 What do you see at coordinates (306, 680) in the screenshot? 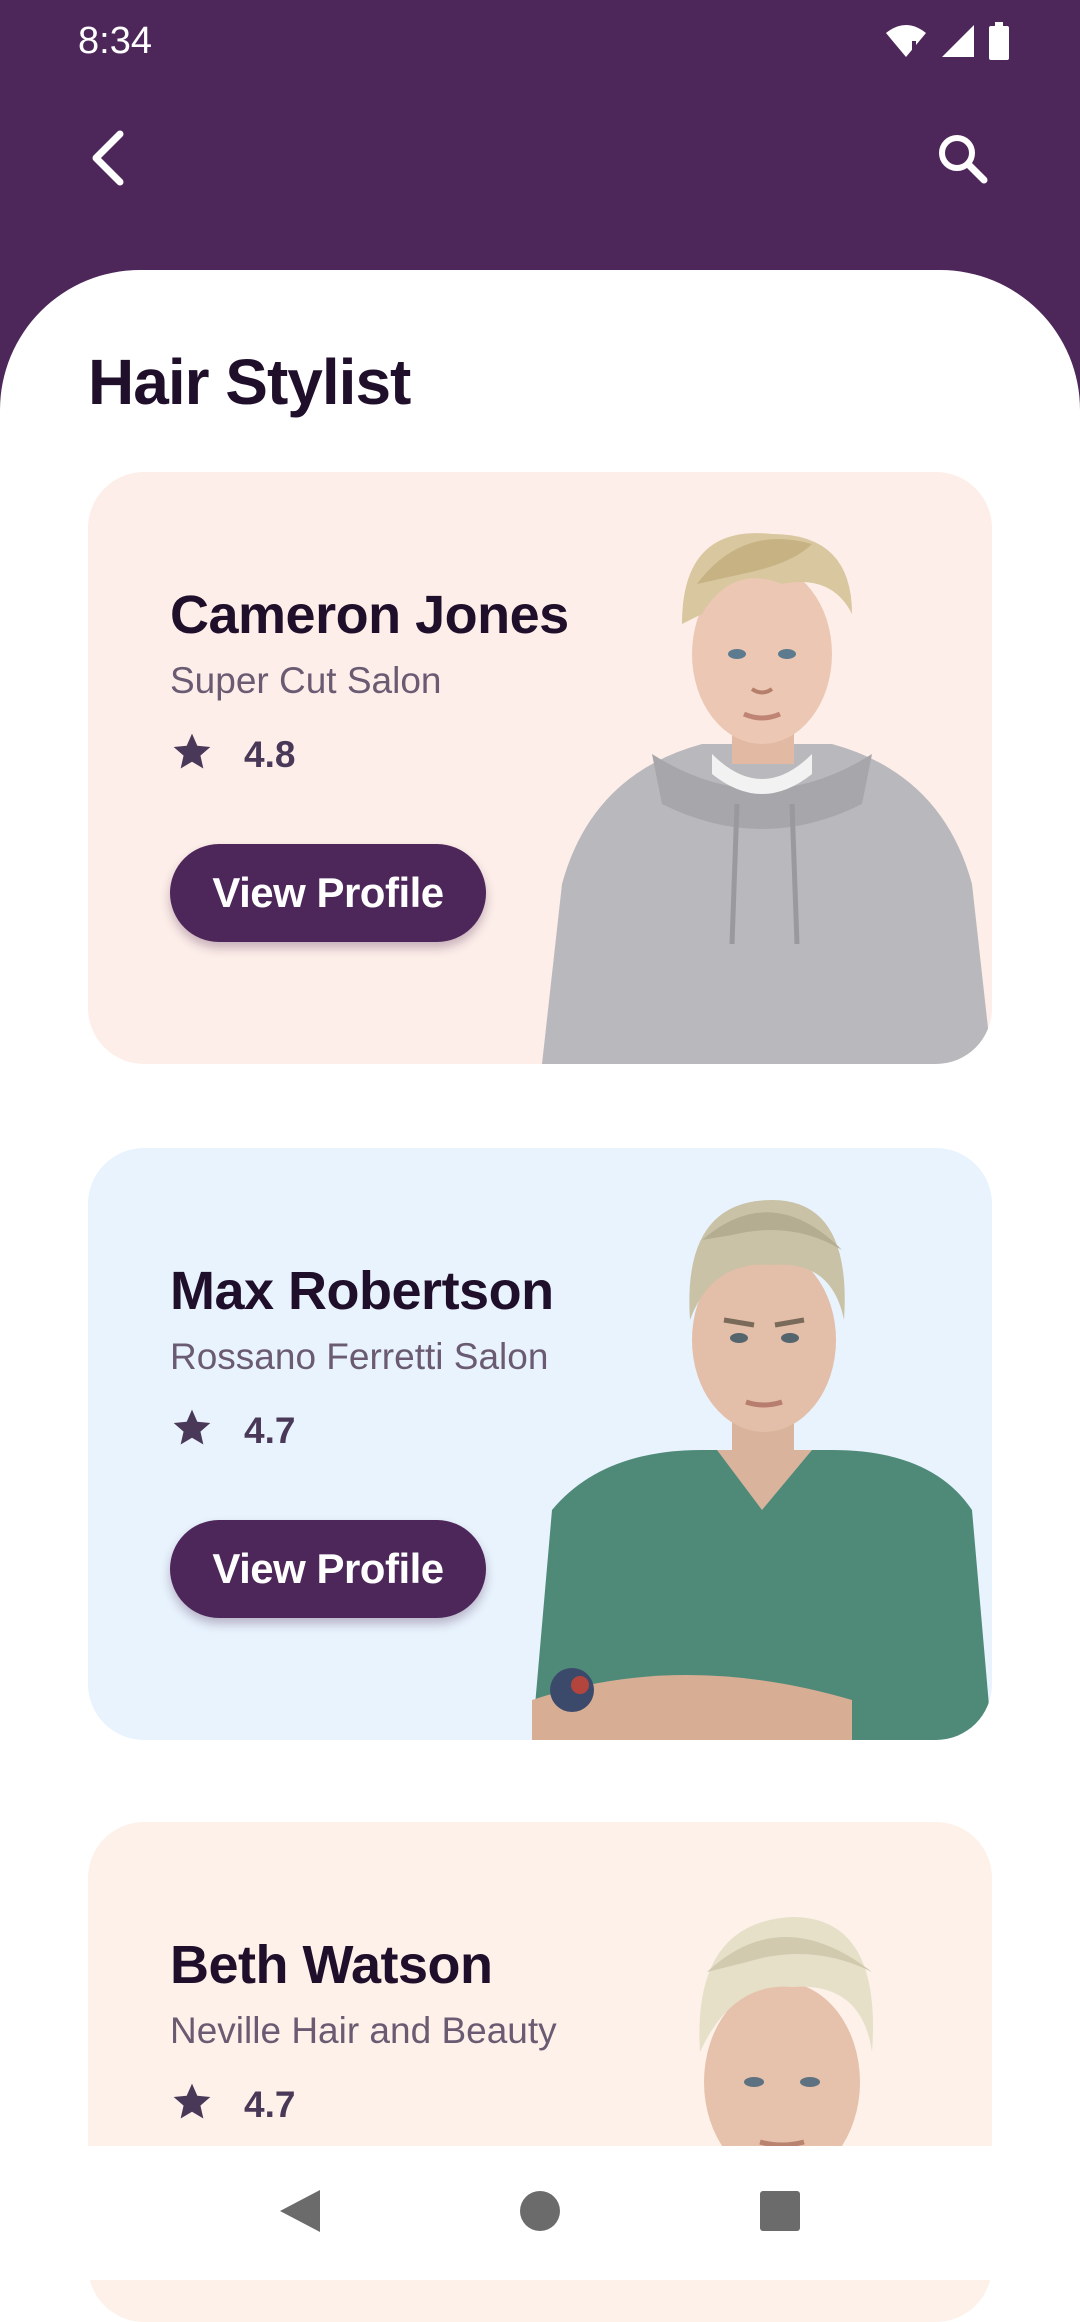
I see `stylist-salon: Super Cut Salon` at bounding box center [306, 680].